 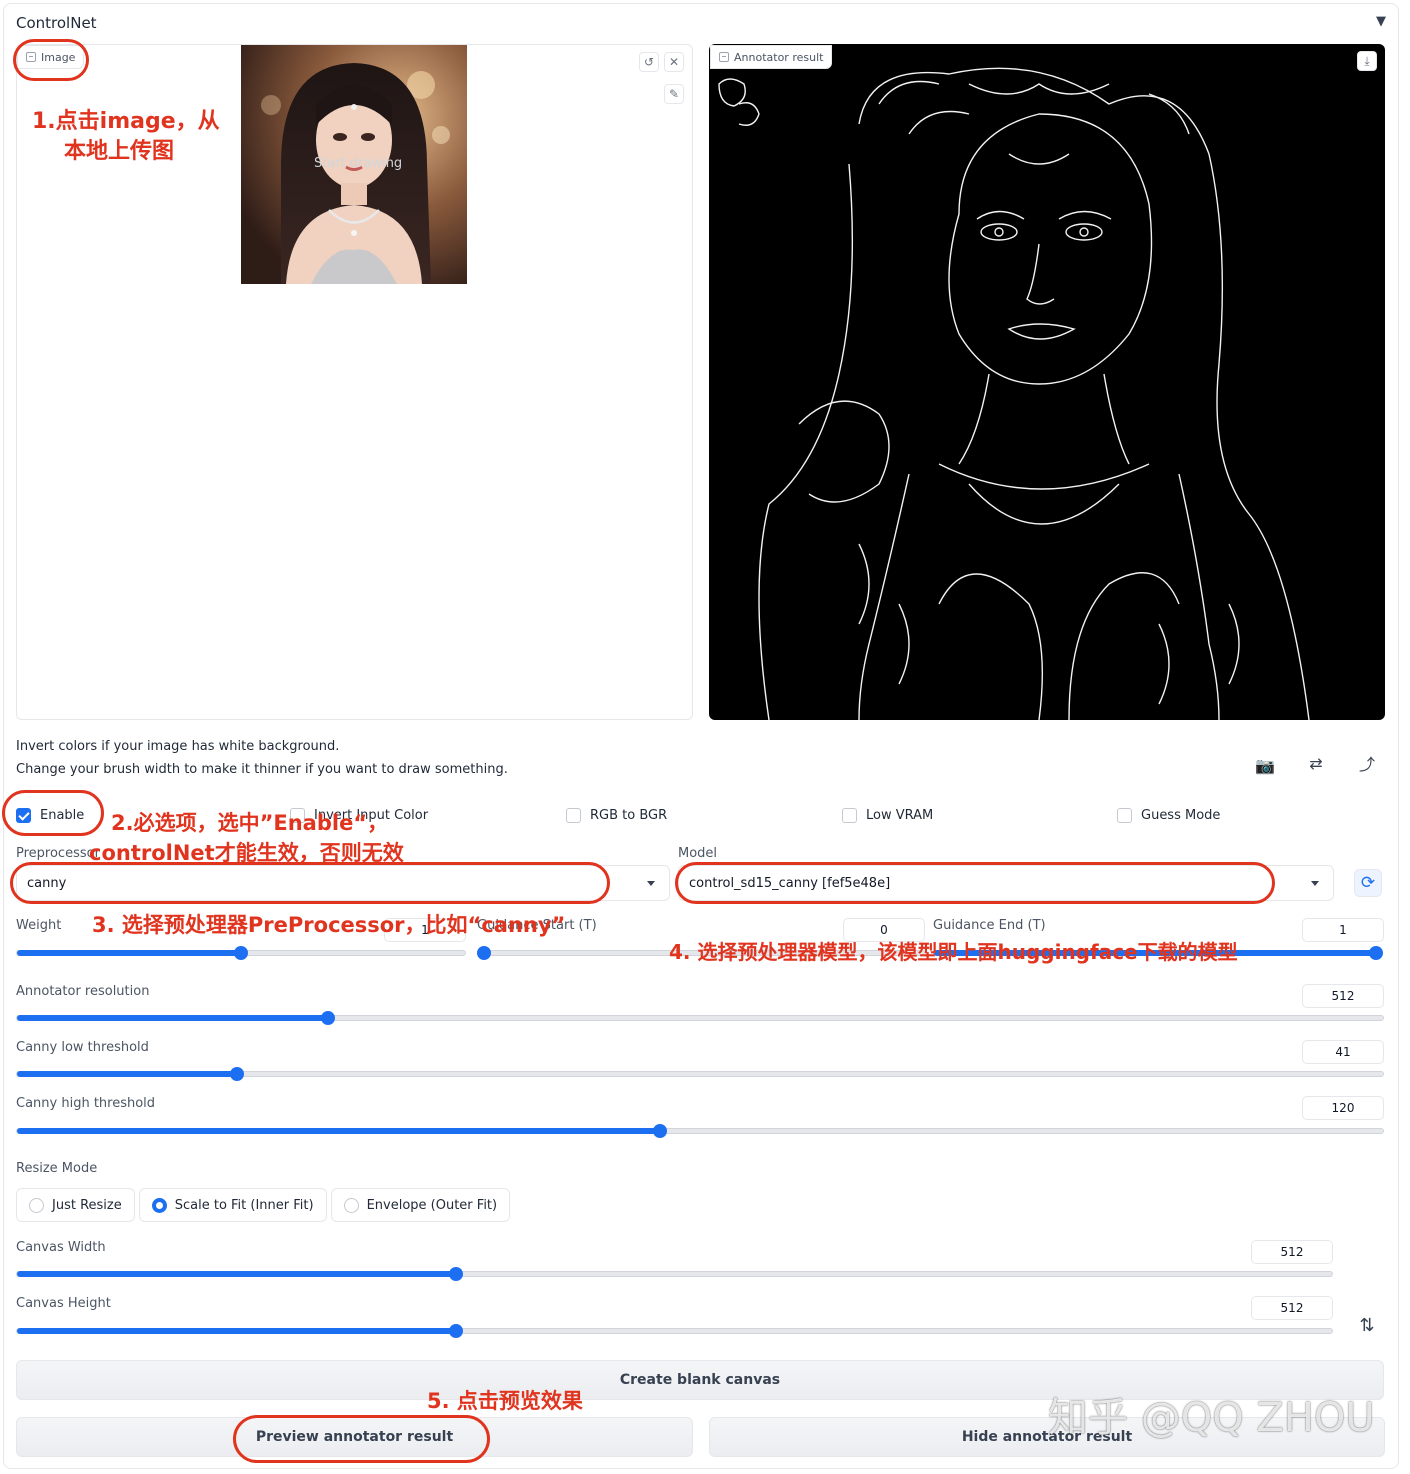 I want to click on guidance-end-number-input: 1, so click(x=1343, y=930).